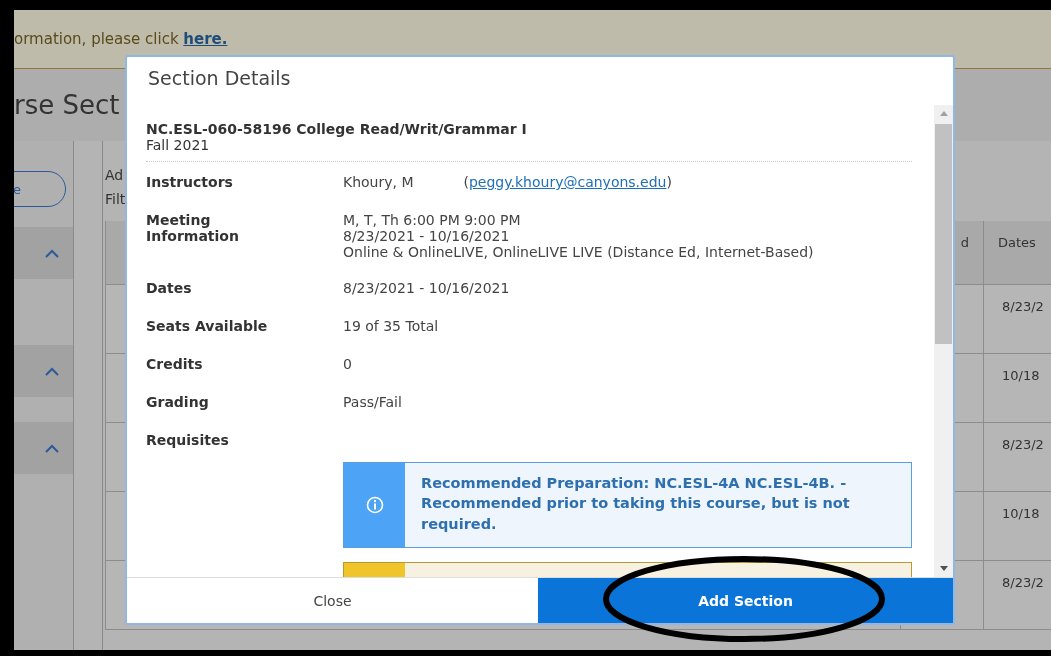 This screenshot has width=1051, height=656. I want to click on field-value: 8/23/2021 - 10/16/2021, so click(426, 289).